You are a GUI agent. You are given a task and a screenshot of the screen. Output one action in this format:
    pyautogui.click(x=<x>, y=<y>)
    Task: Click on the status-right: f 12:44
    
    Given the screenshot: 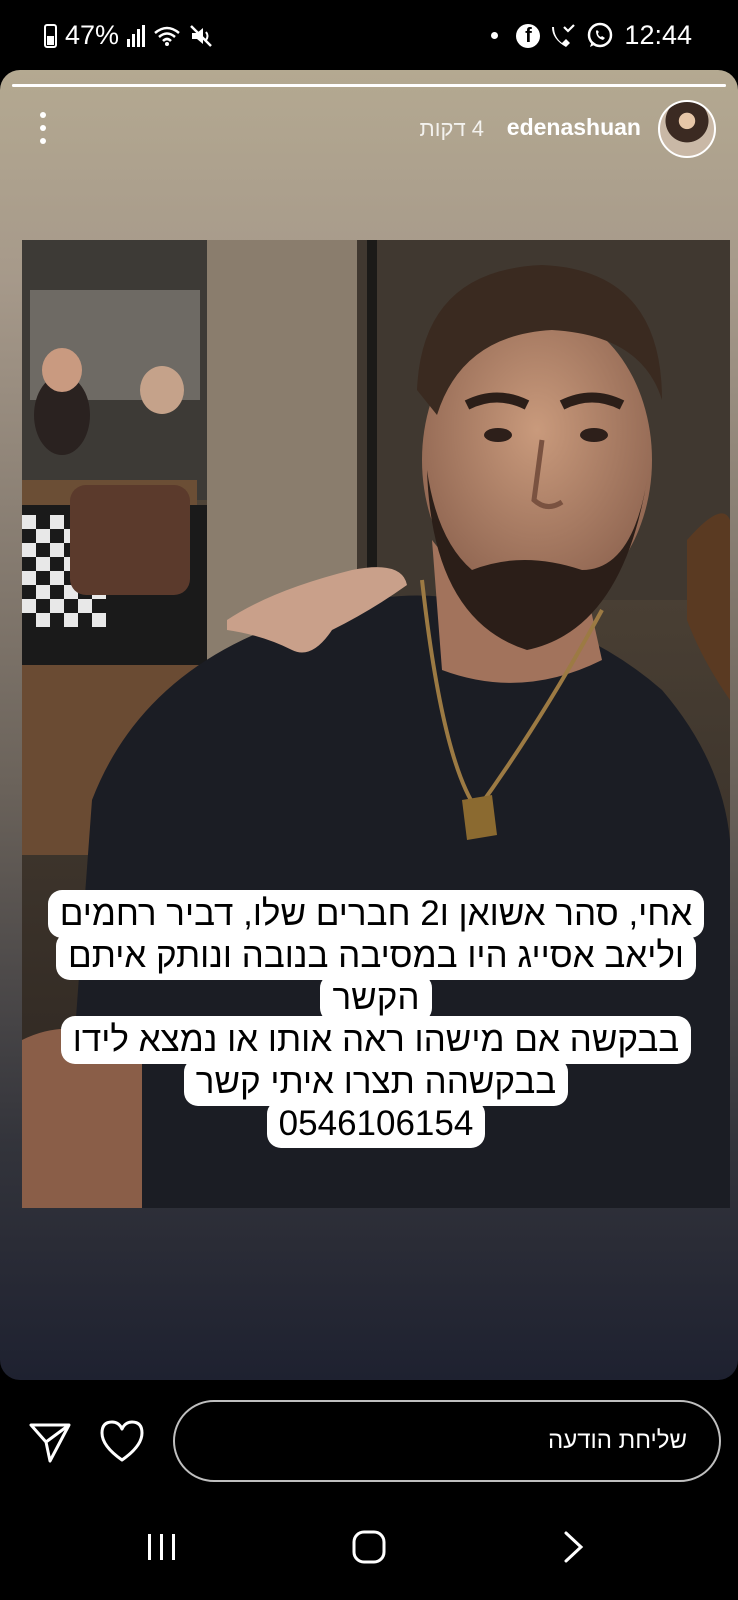 What is the action you would take?
    pyautogui.click(x=591, y=35)
    